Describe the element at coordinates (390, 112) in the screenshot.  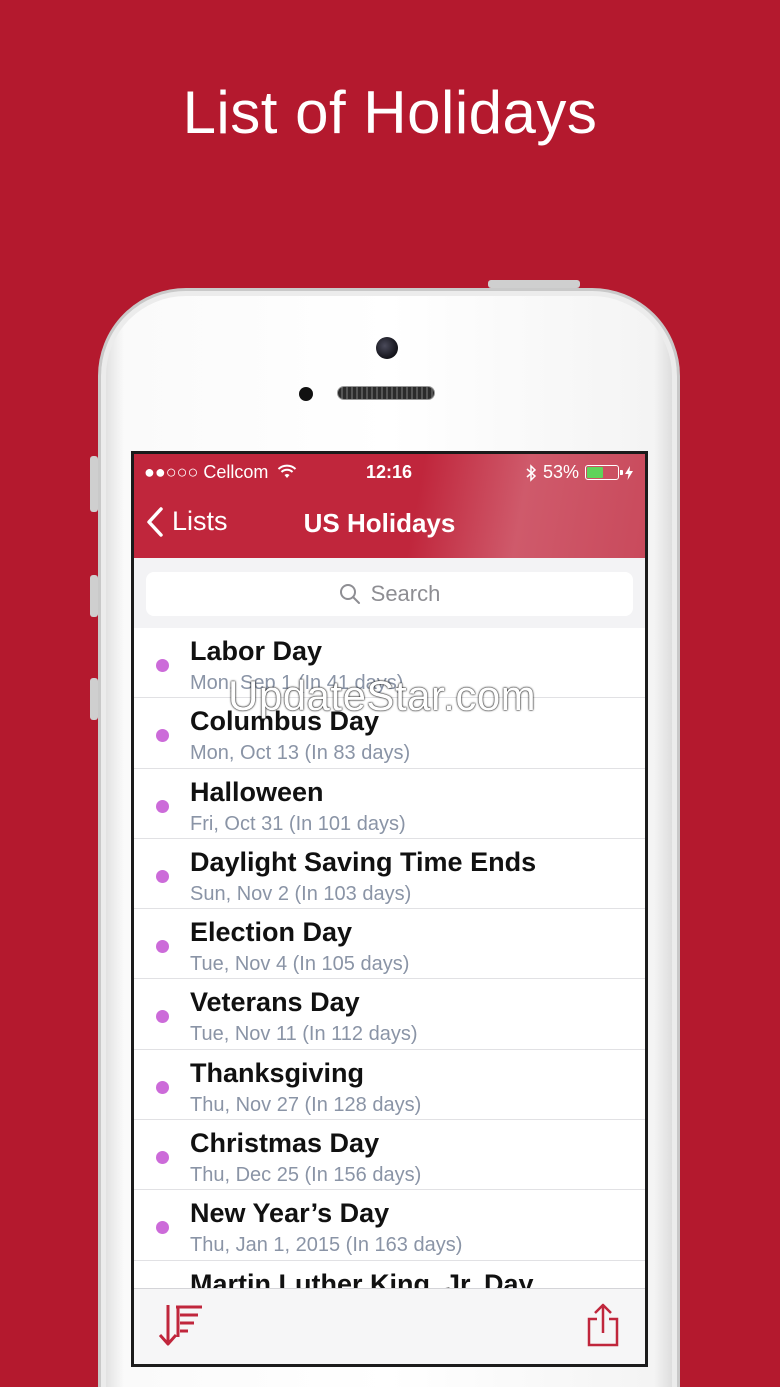
I see `promo-title: List of Holidays` at that location.